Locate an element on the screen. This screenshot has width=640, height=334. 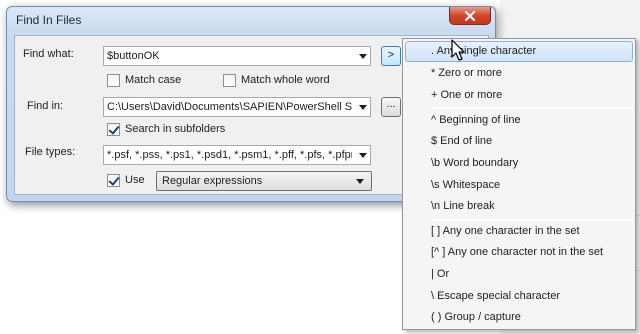
search-mode-value: Regular expressions is located at coordinates (212, 181).